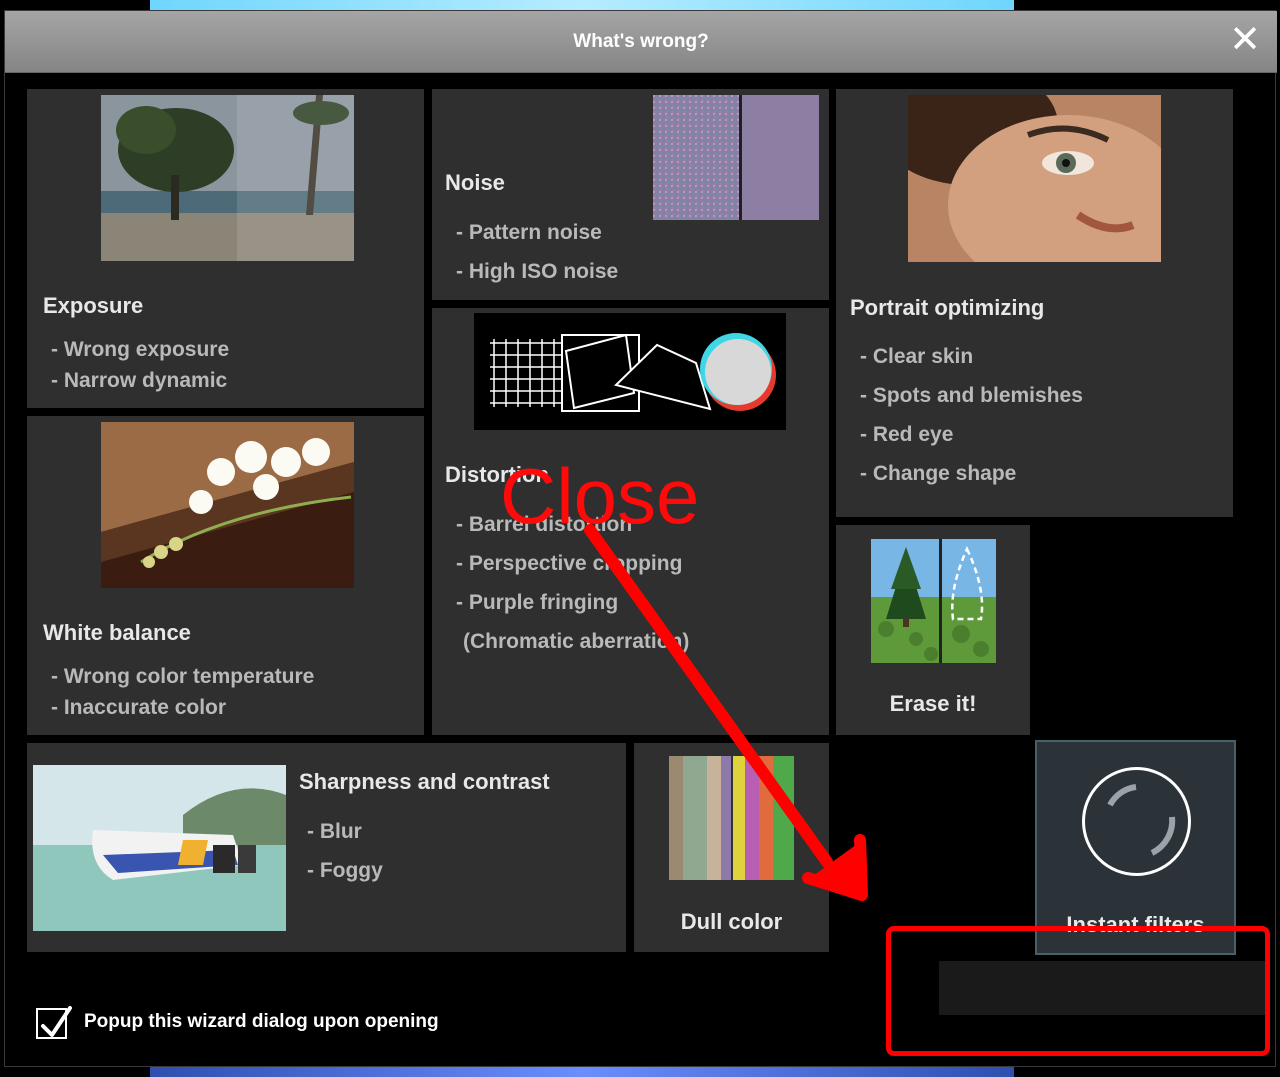 The width and height of the screenshot is (1280, 1077). I want to click on annotation-highlight-box, so click(1078, 991).